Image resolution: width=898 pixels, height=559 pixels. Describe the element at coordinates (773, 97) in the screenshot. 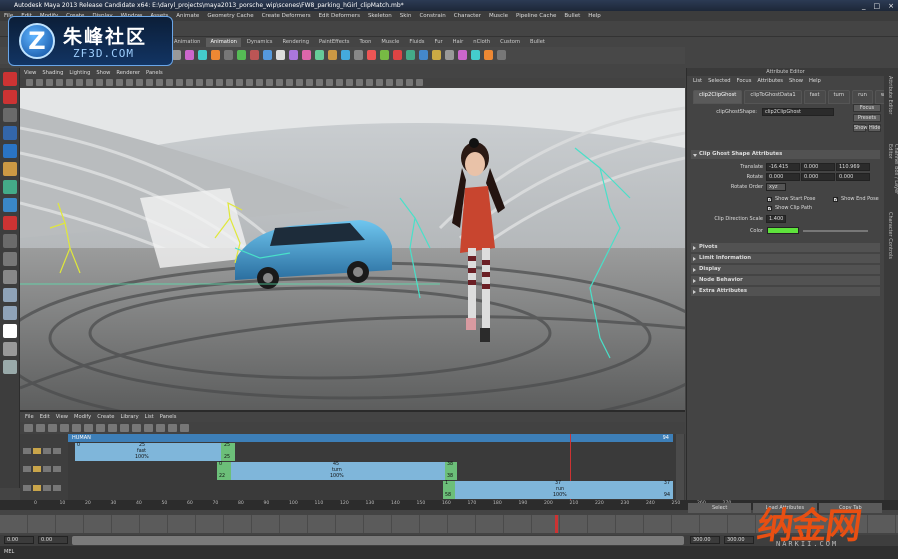

I see `attr-tab-1: clipToGhostData1` at that location.